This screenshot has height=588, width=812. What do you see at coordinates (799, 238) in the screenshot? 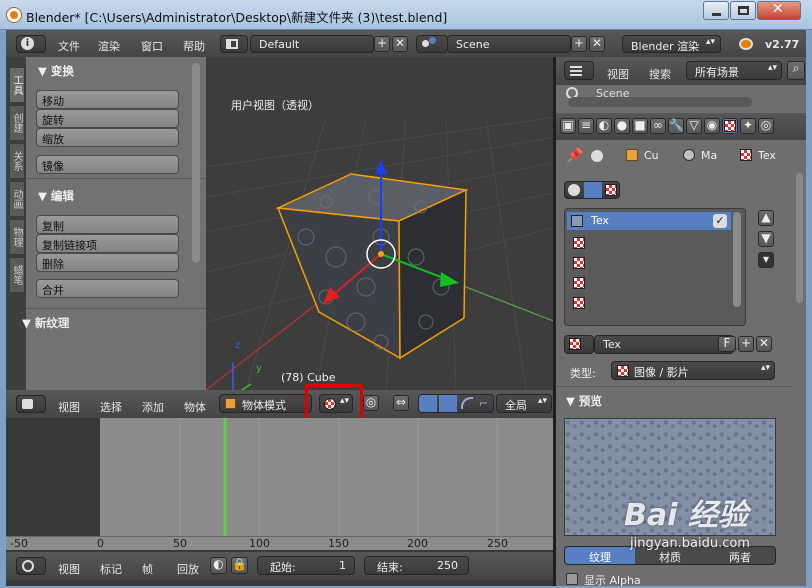
I see `properties-scrollbar` at bounding box center [799, 238].